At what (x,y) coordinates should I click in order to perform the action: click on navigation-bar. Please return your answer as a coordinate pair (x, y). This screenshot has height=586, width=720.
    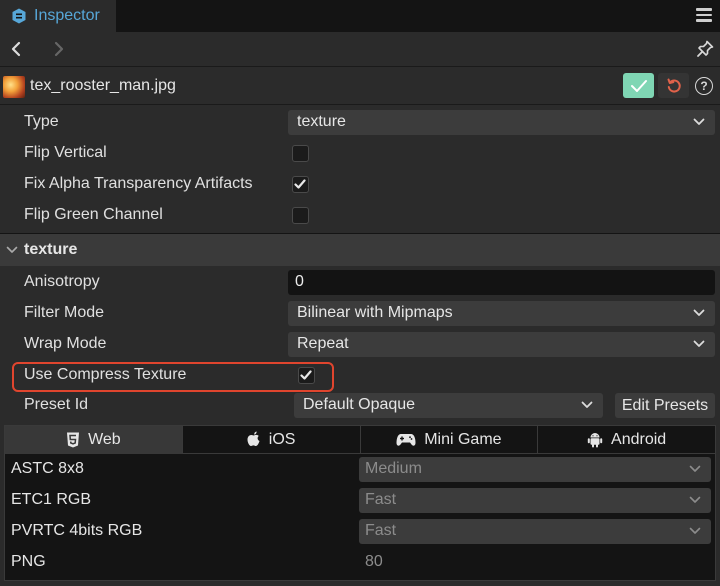
    Looking at the image, I should click on (360, 49).